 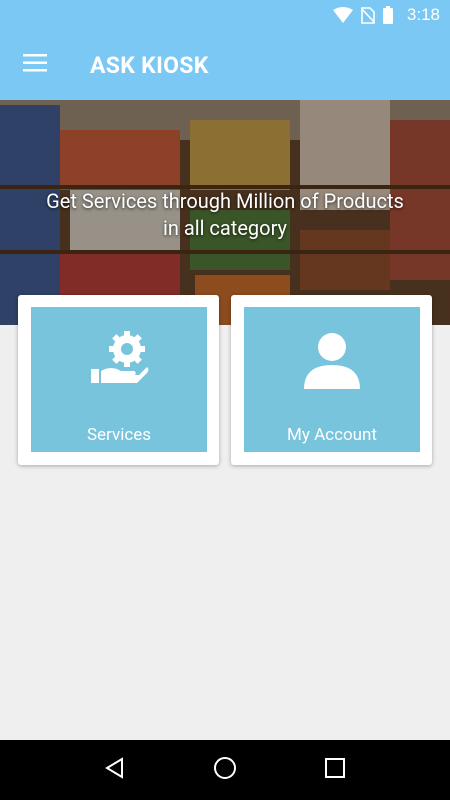 What do you see at coordinates (119, 359) in the screenshot?
I see `gear-hand-icon` at bounding box center [119, 359].